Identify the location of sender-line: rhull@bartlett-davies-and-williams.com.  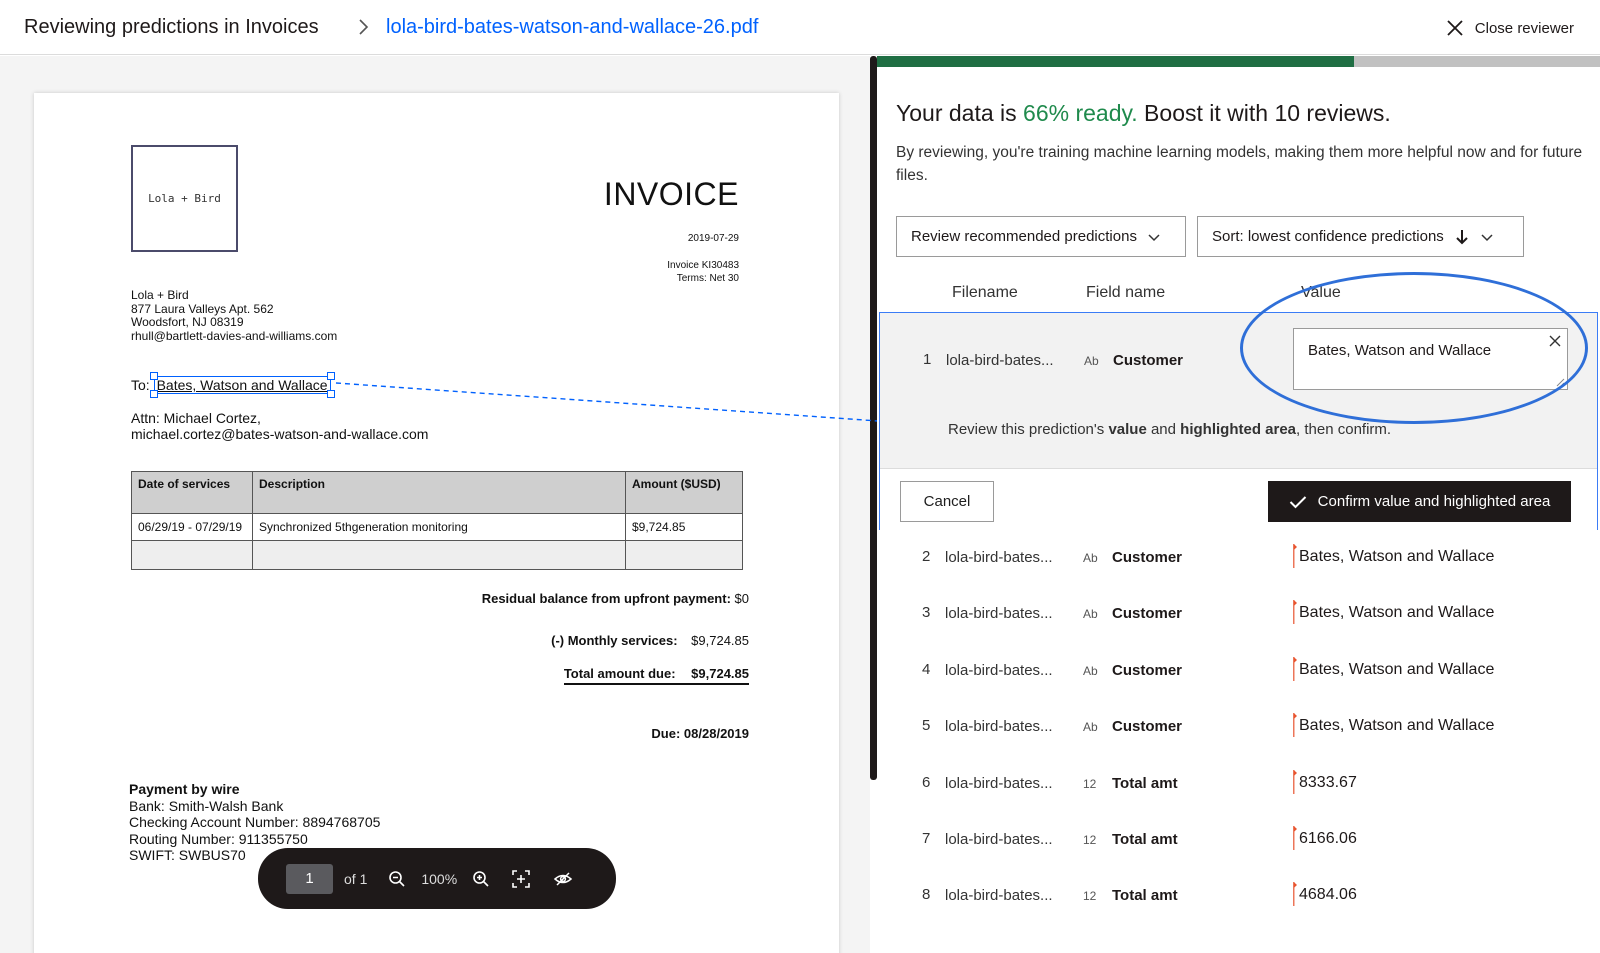
(234, 335).